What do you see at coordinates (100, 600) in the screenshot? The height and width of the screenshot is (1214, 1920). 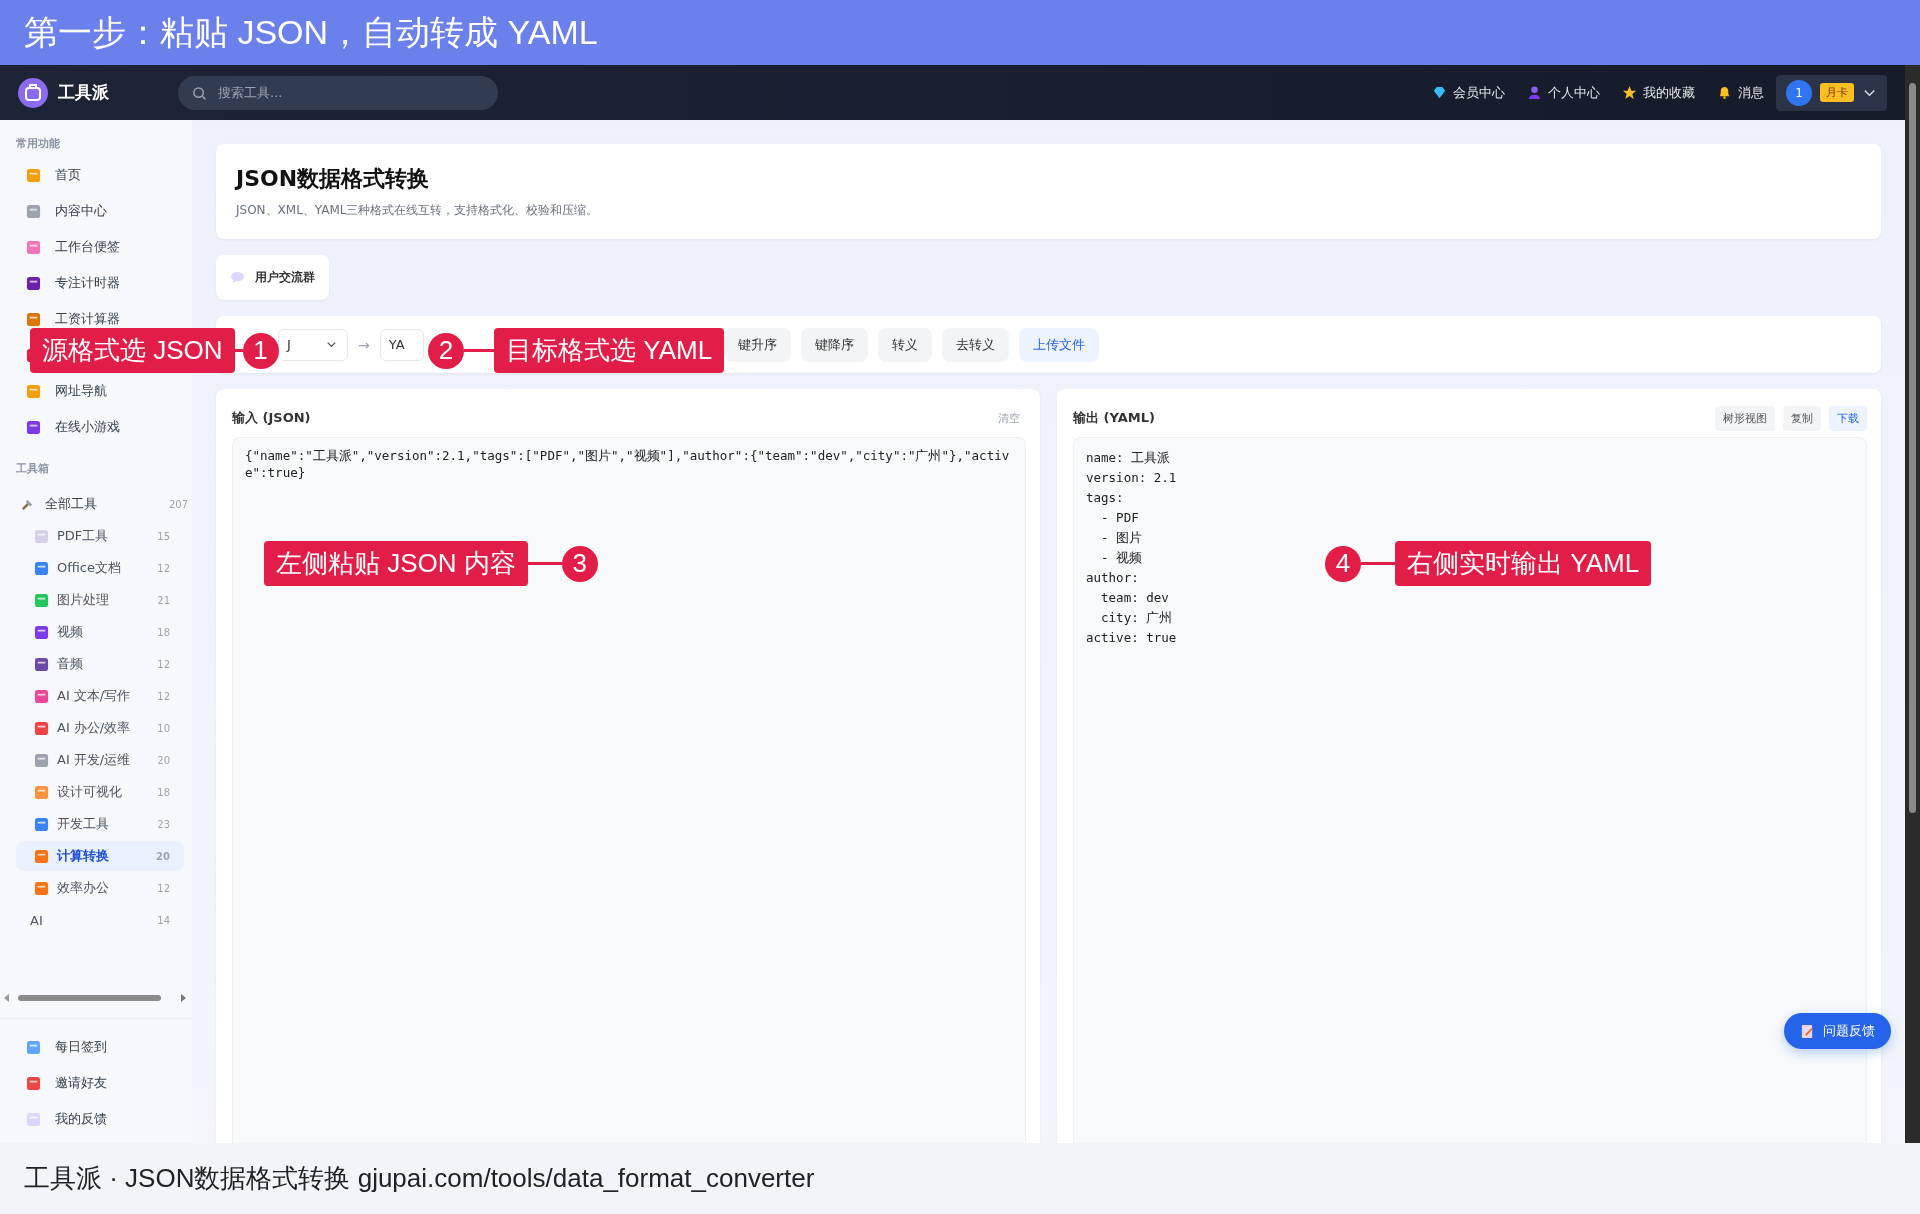 I see `tree-item: 图片处理 21` at bounding box center [100, 600].